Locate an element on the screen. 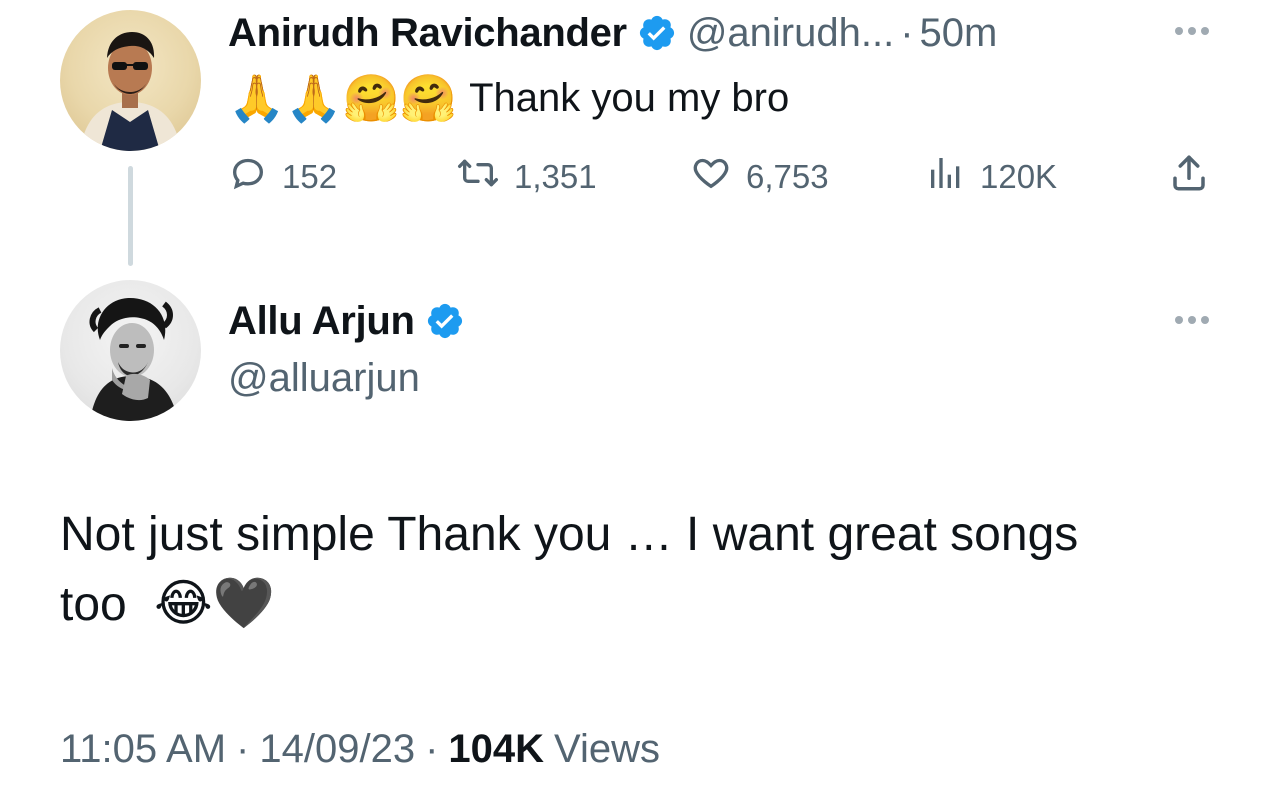  avatar-anirudh is located at coordinates (130, 80).